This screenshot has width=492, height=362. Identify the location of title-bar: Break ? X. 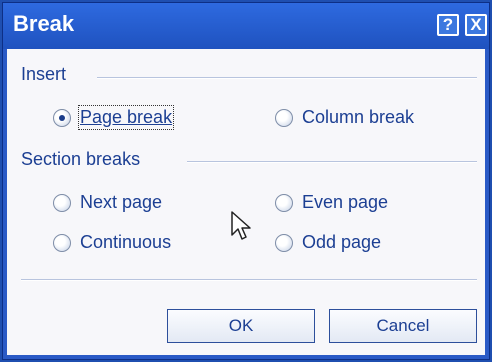
(246, 26).